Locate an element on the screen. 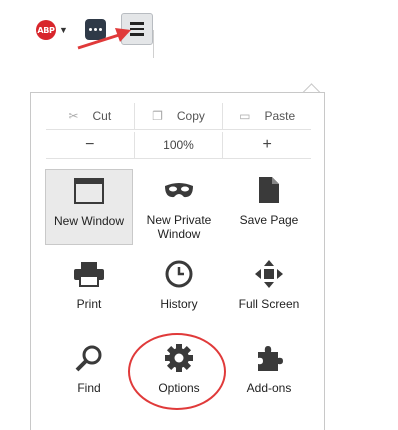 The image size is (398, 430). tile-label: Full Screen is located at coordinates (269, 304).